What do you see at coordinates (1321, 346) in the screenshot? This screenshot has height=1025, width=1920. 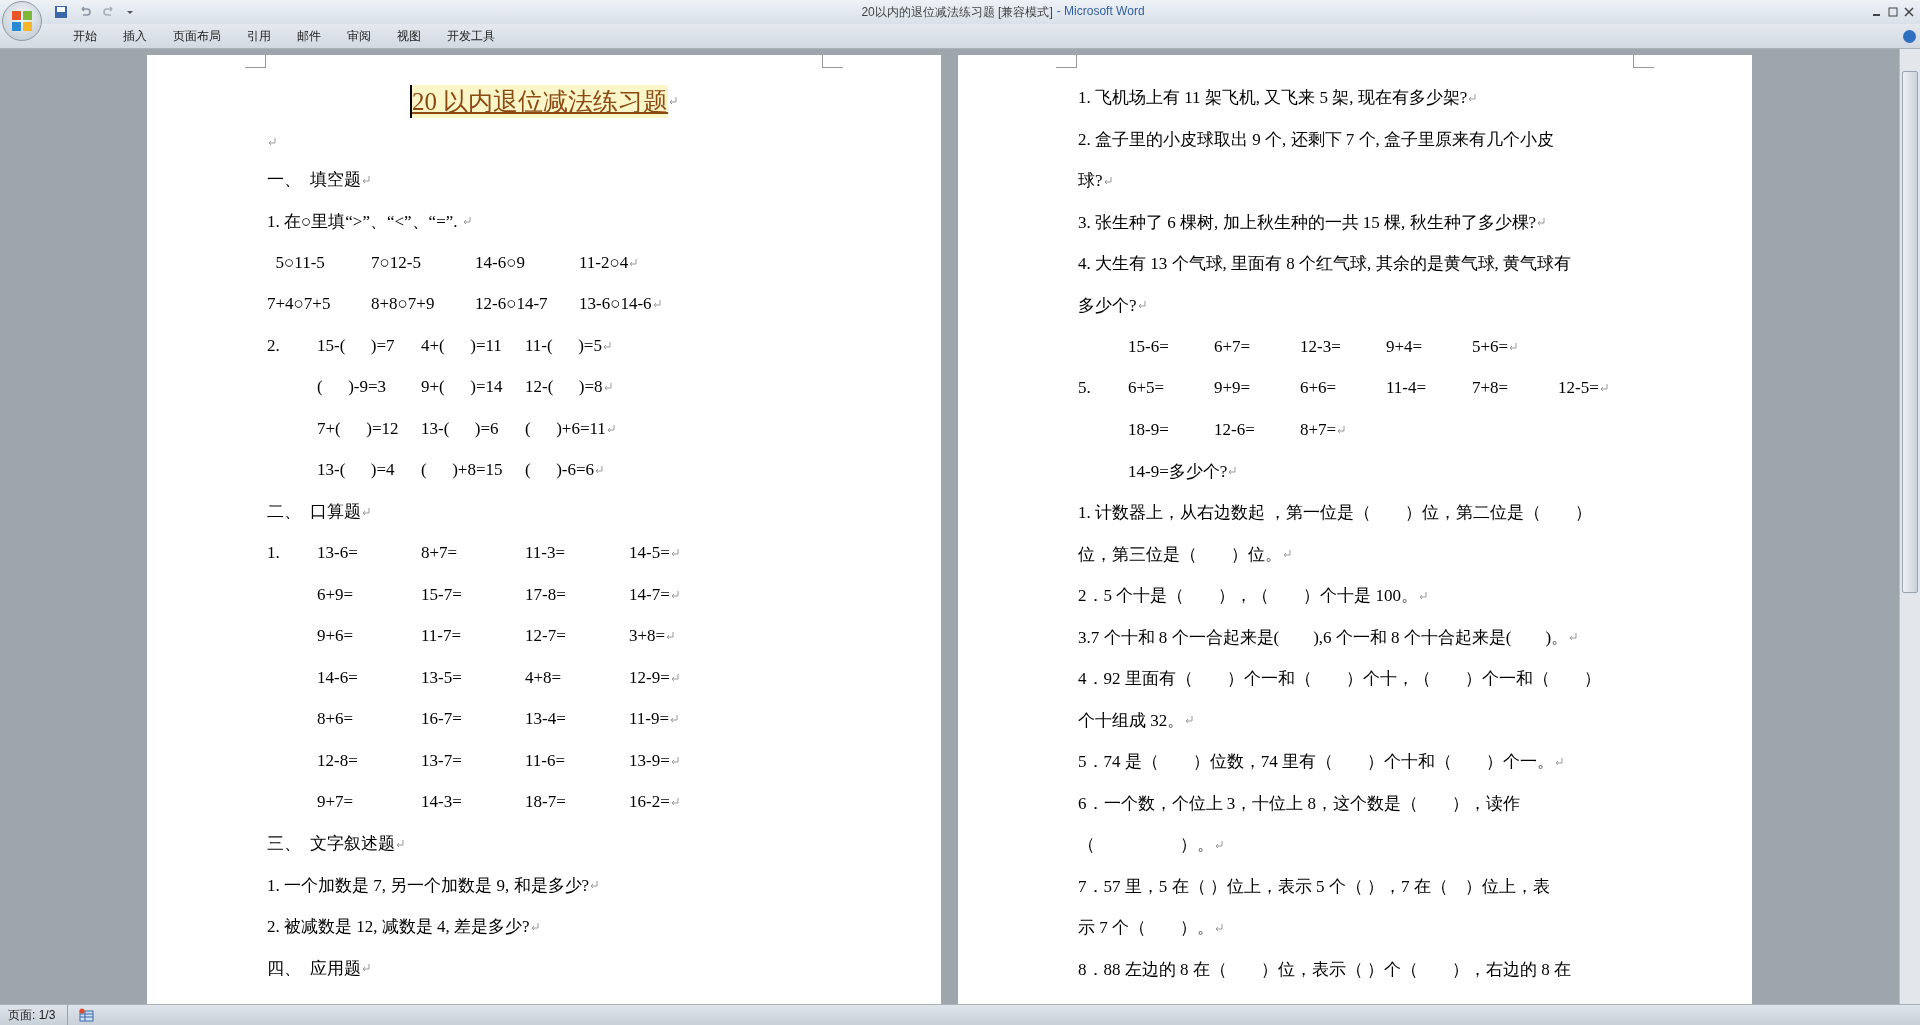 I see `equation-text: 12-3=` at bounding box center [1321, 346].